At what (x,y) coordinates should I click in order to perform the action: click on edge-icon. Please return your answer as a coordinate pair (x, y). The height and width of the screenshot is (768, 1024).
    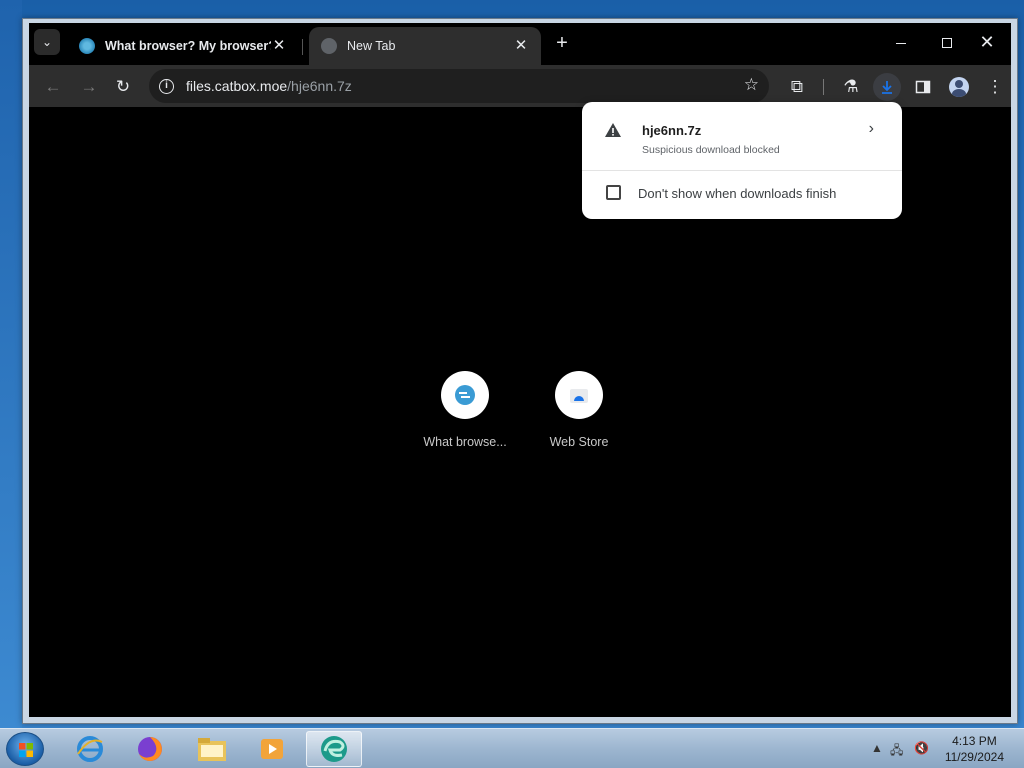
    Looking at the image, I should click on (334, 749).